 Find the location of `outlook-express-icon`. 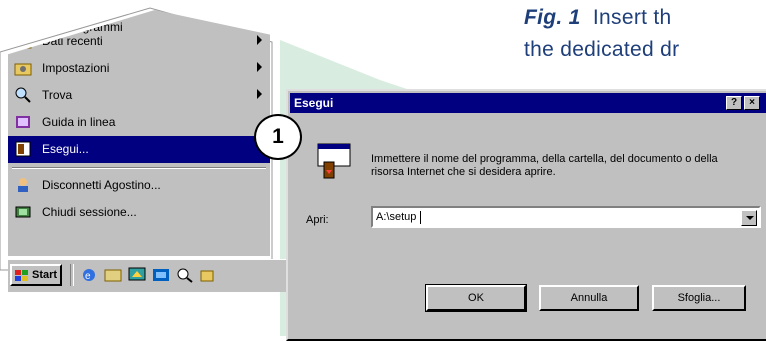

outlook-express-icon is located at coordinates (113, 275).